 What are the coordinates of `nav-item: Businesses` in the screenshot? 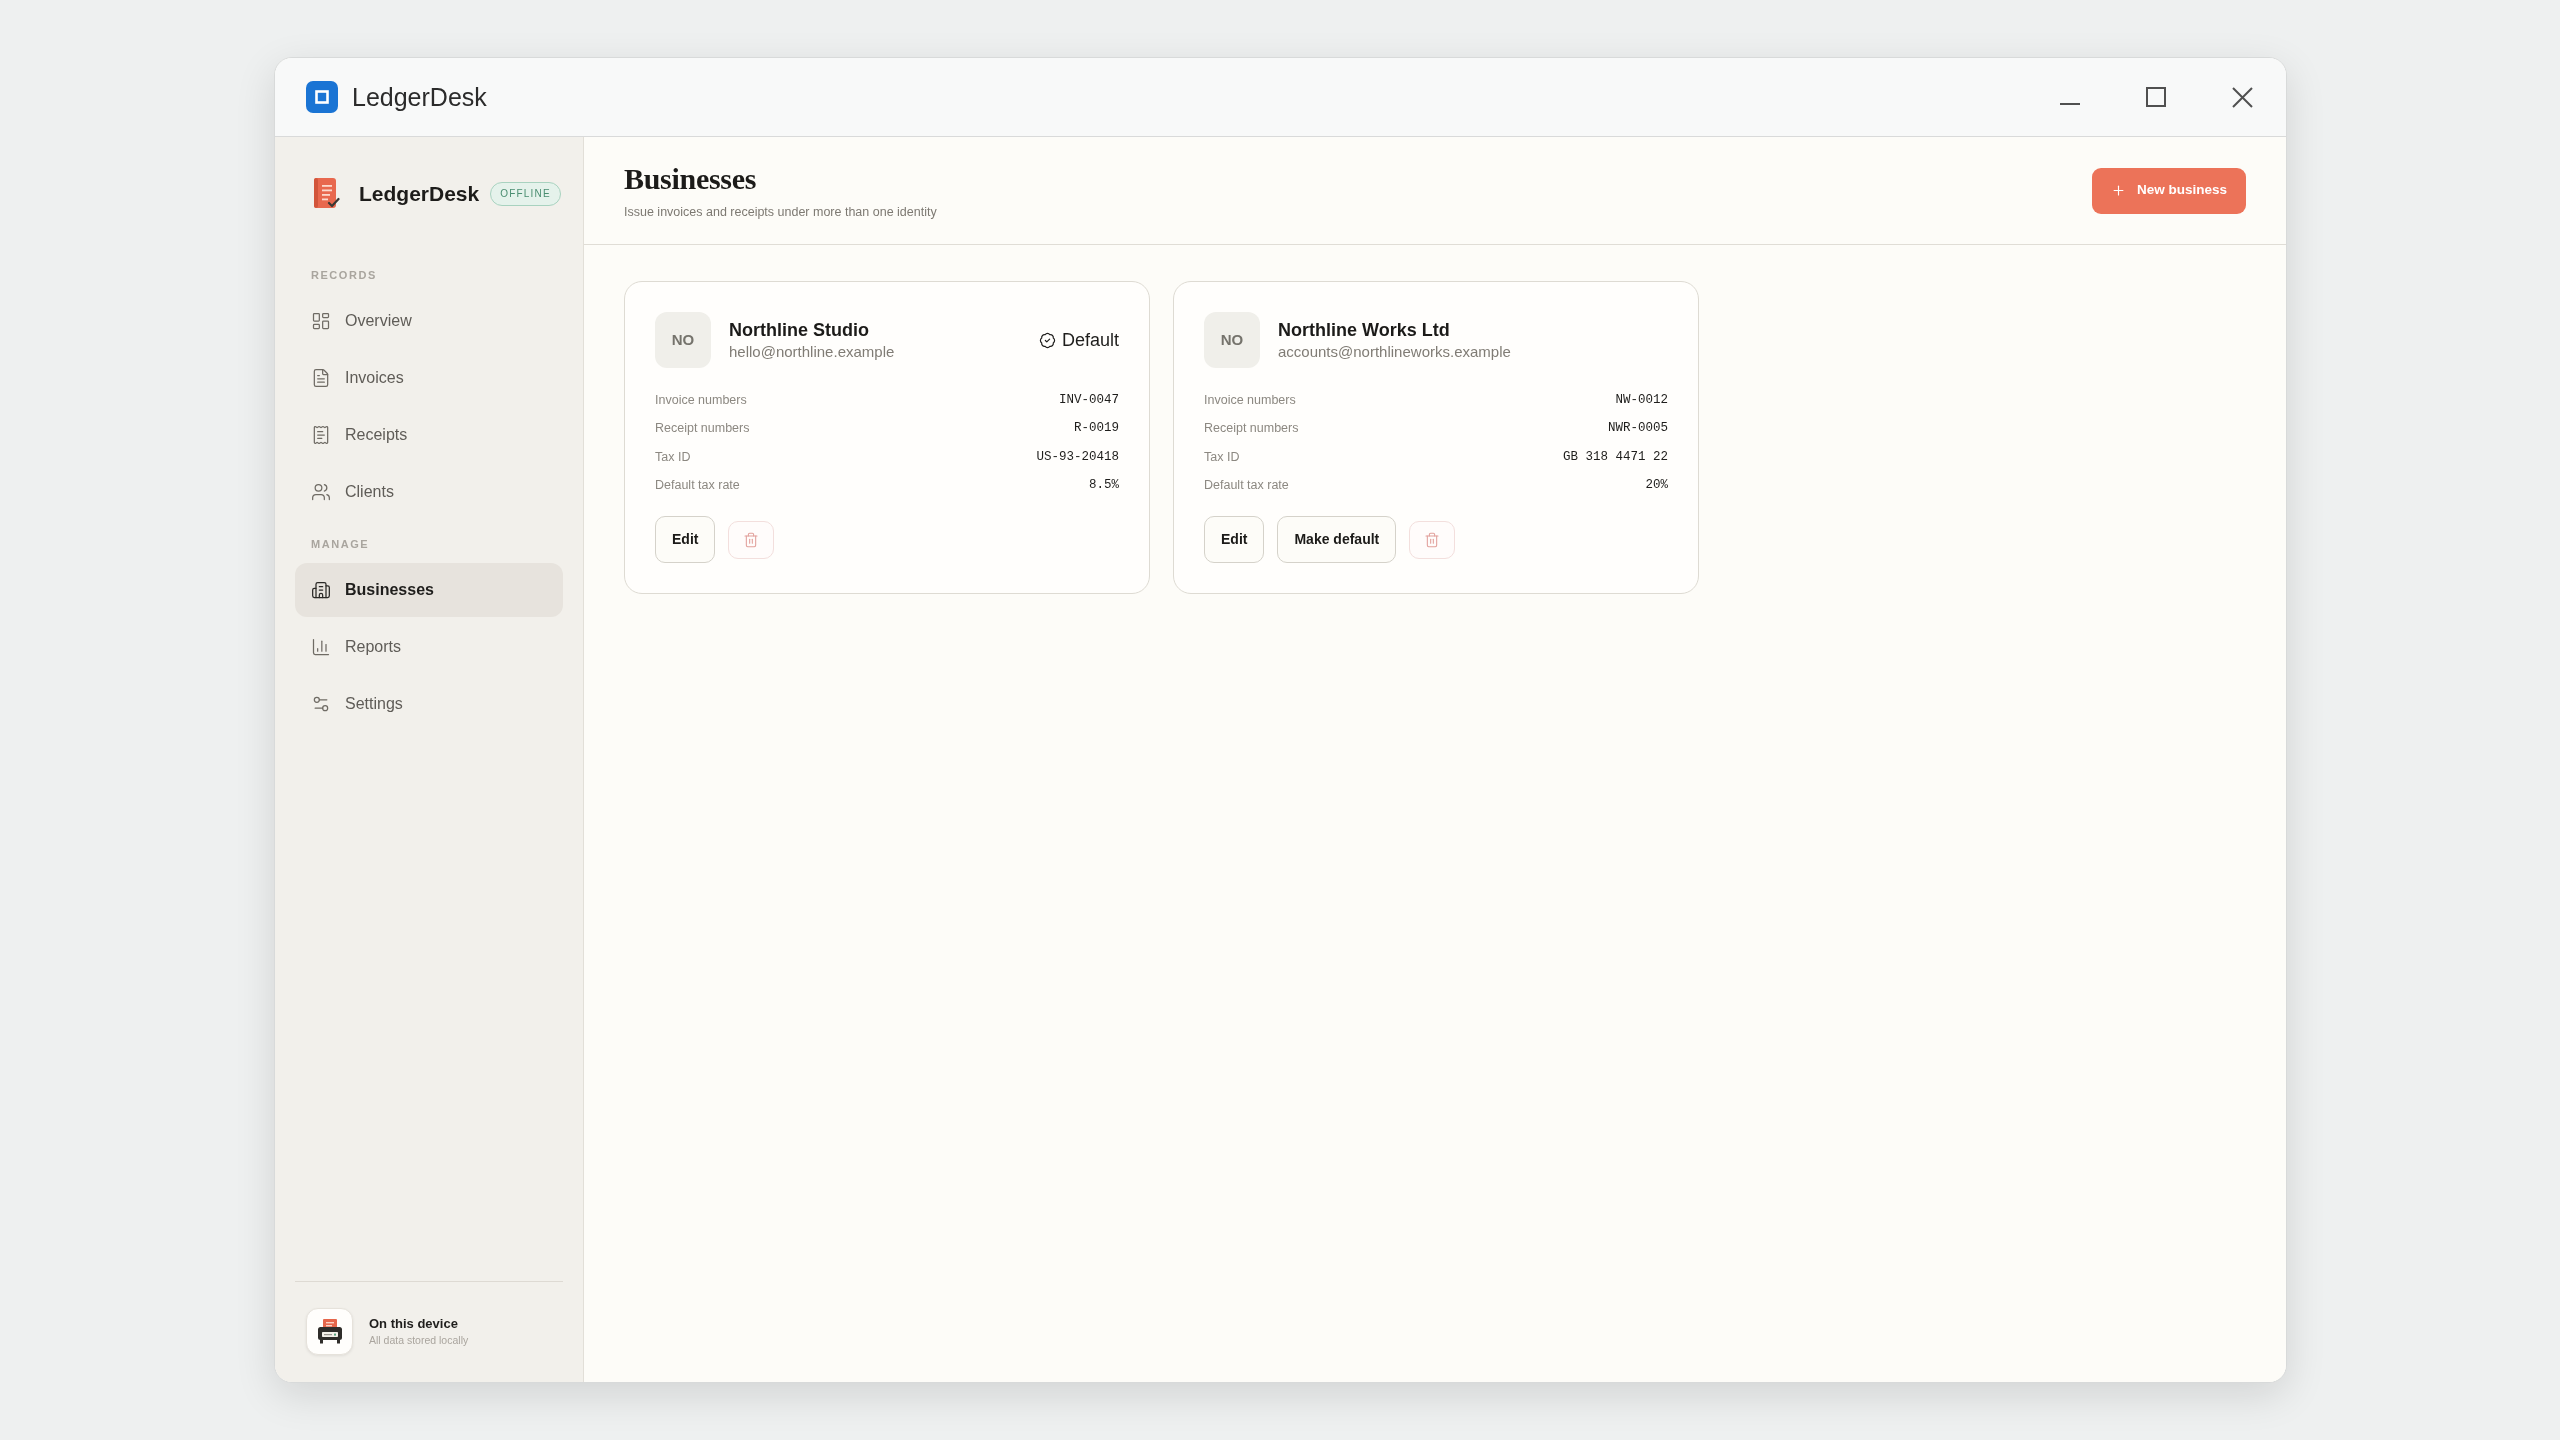 It's located at (429, 590).